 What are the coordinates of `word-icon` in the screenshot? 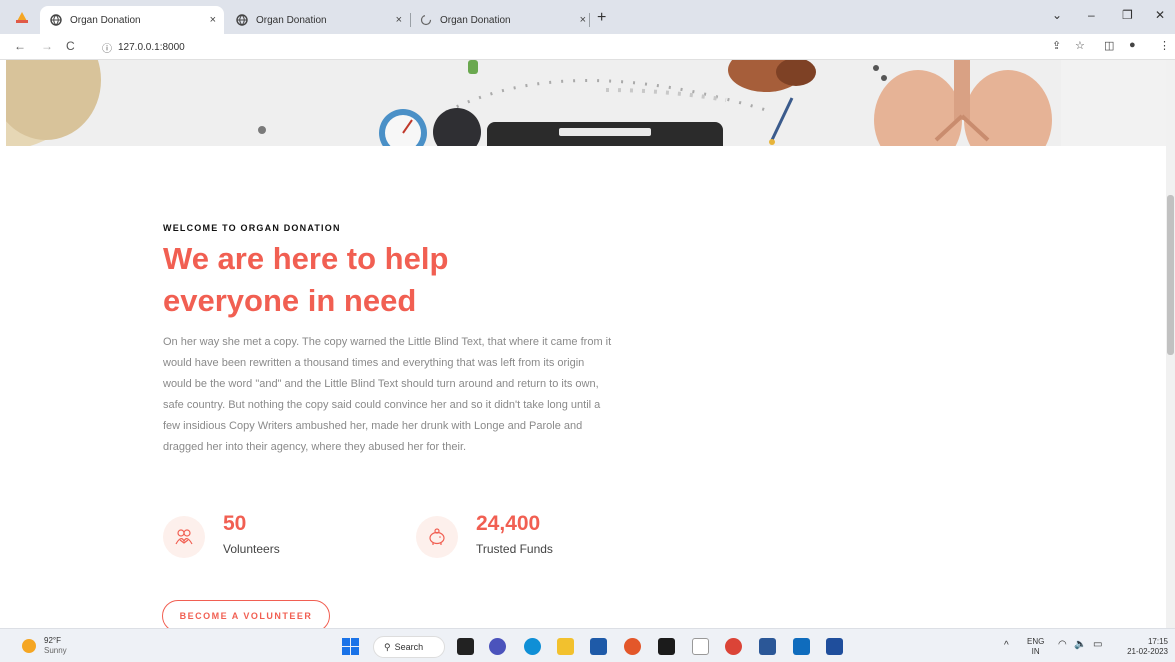 It's located at (834, 646).